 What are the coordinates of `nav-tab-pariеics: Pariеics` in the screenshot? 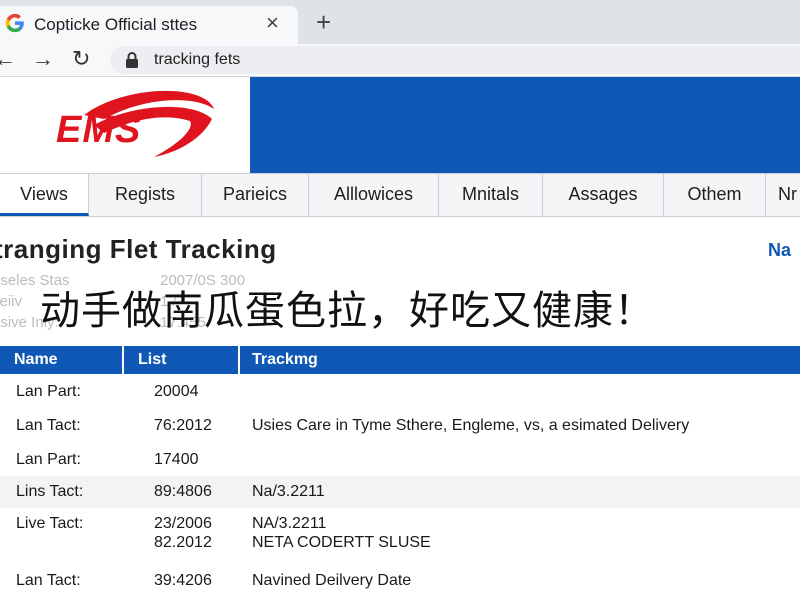 It's located at (255, 195).